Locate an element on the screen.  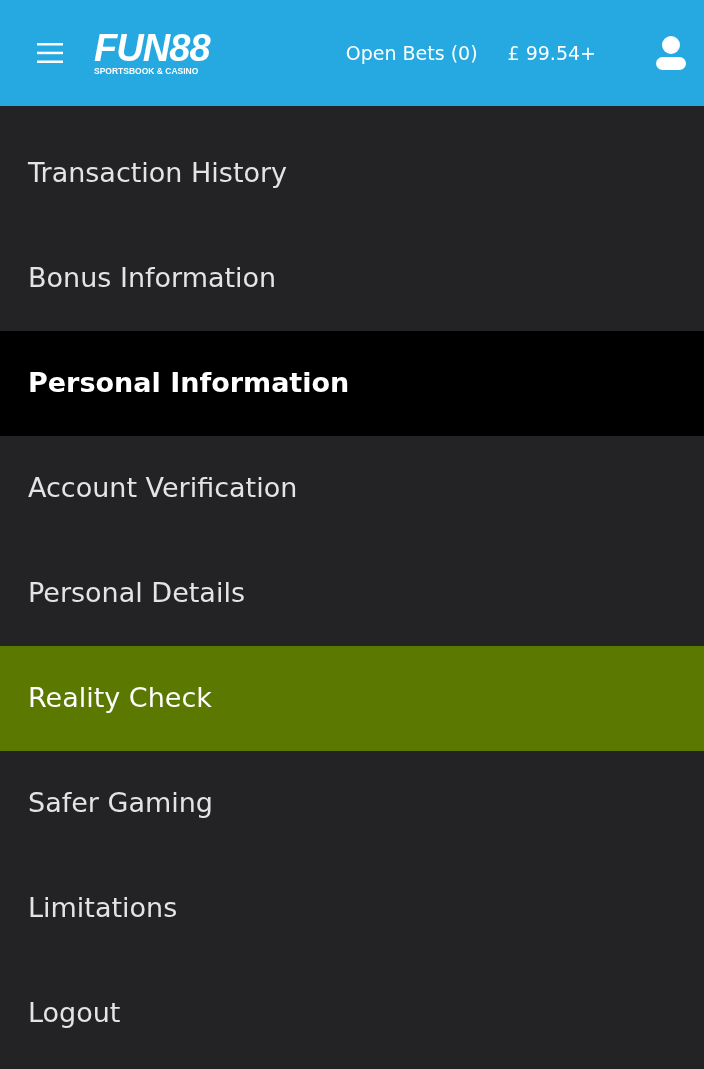
menu-item: Reality Check is located at coordinates (352, 698).